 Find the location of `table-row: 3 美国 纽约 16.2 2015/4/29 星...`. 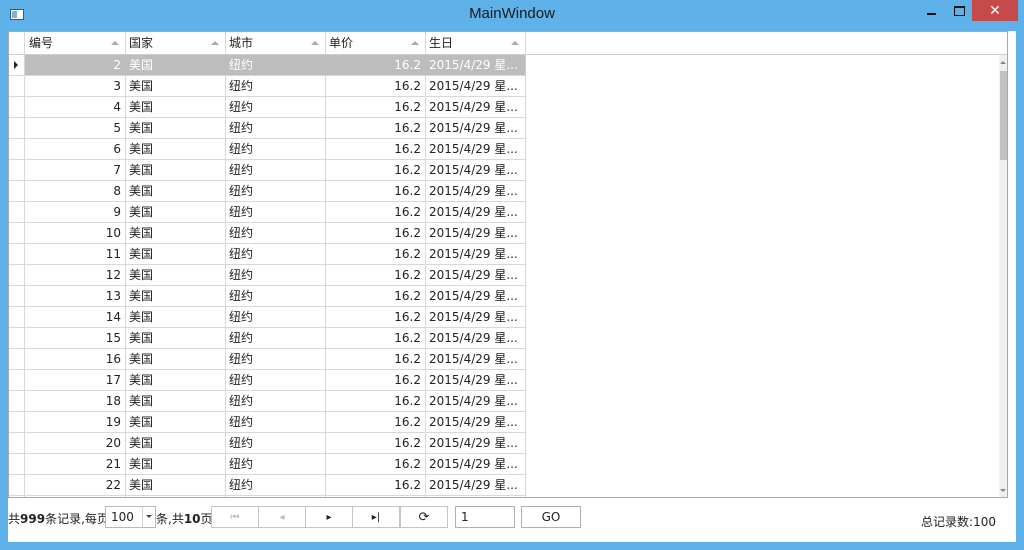

table-row: 3 美国 纽约 16.2 2015/4/29 星... is located at coordinates (504, 86).